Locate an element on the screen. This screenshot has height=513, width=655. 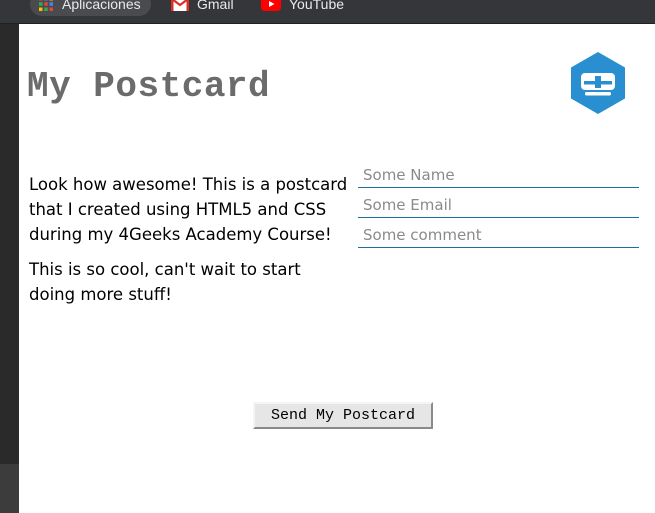
bookmark-bar: Aplicaciones Gmail YouTube is located at coordinates (327, 12).